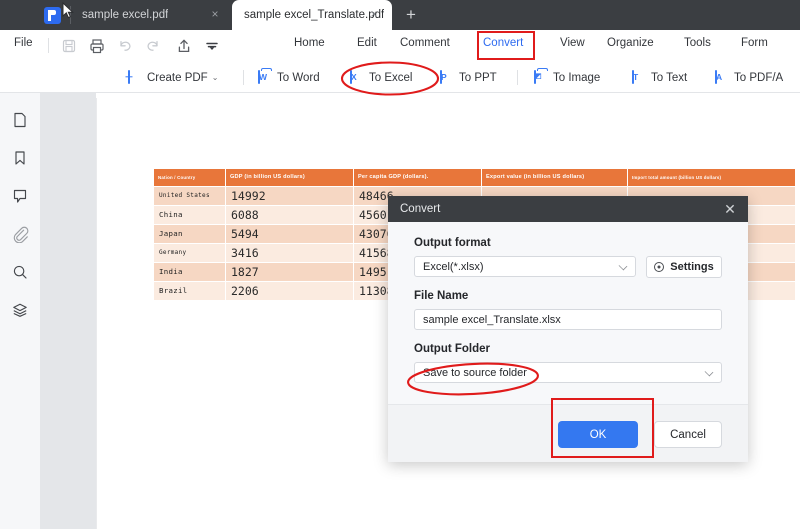 This screenshot has height=529, width=800. Describe the element at coordinates (697, 43) in the screenshot. I see `tab-tools: Tools` at that location.